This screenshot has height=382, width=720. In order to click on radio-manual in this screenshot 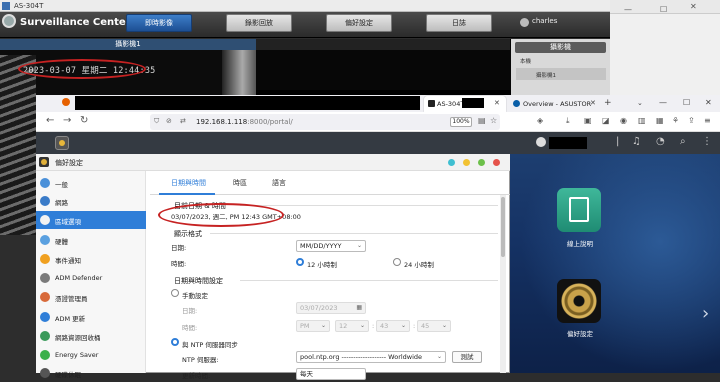, I will do `click(175, 293)`.